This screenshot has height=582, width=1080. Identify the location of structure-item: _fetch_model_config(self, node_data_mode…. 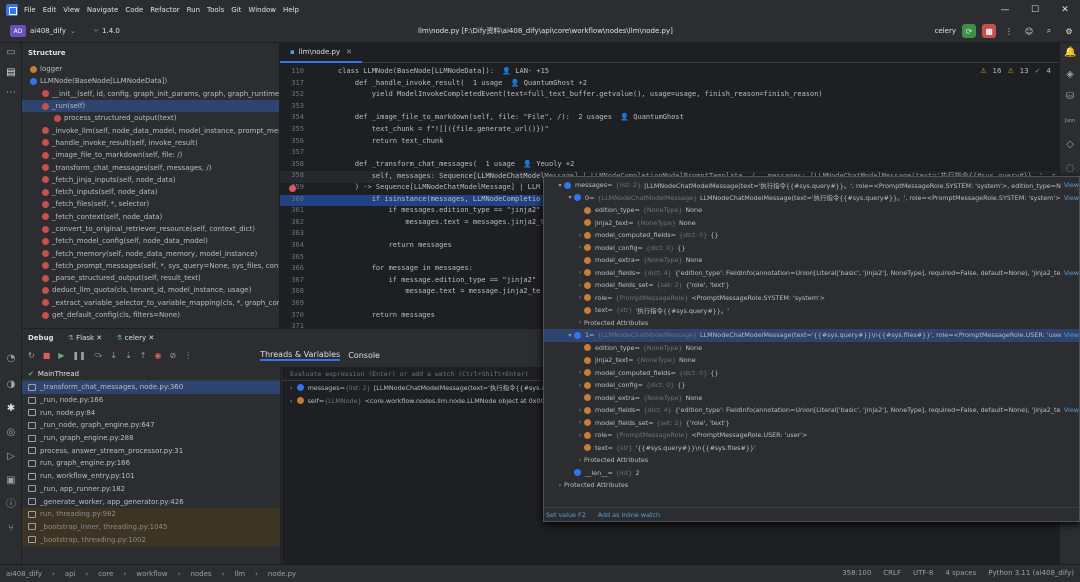
(150, 241).